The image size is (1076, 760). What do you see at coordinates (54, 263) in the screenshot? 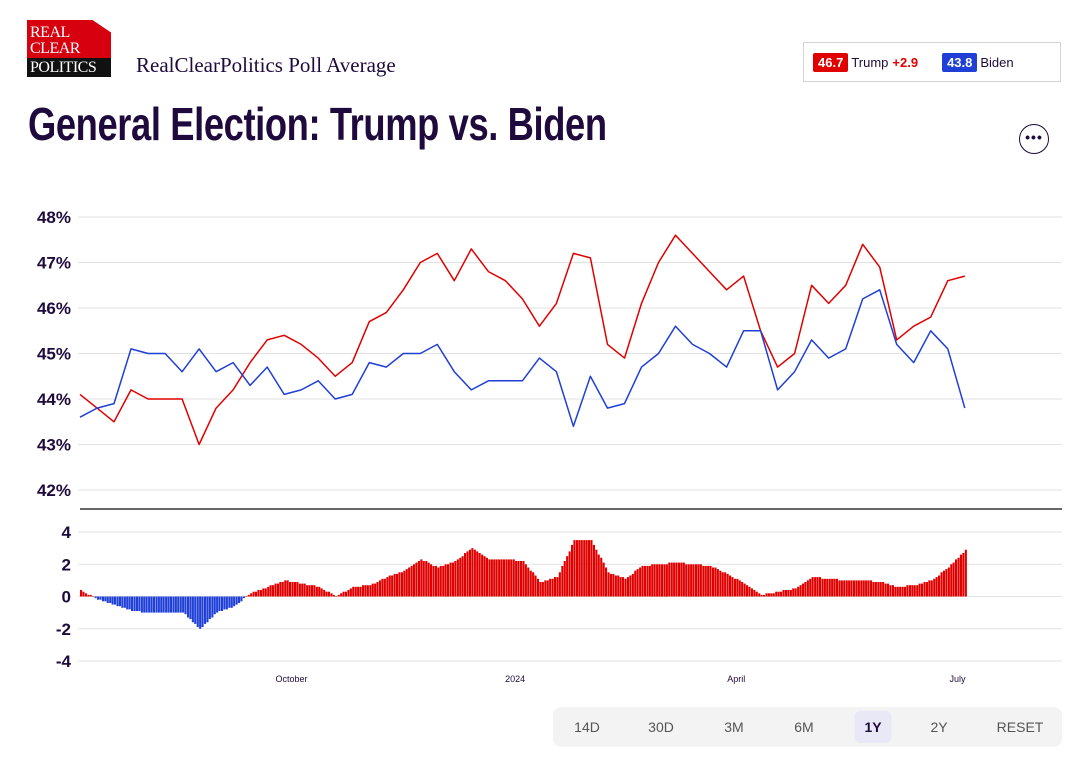
I see `y-tick-label: 47%` at bounding box center [54, 263].